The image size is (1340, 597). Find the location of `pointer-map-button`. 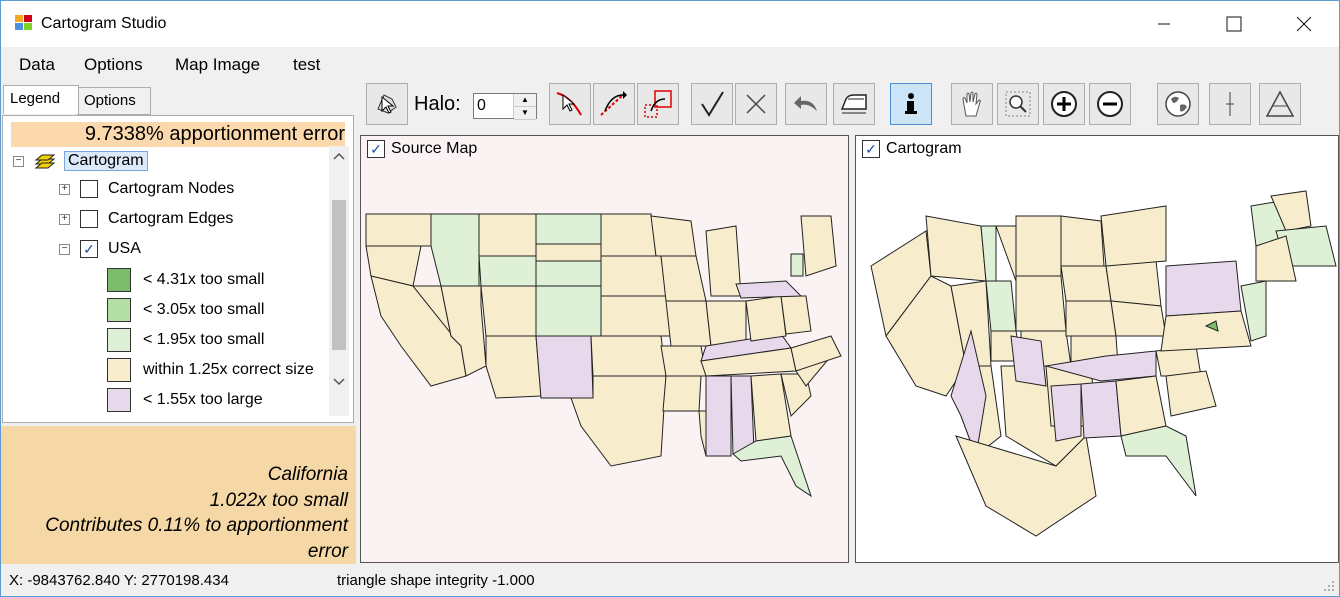

pointer-map-button is located at coordinates (387, 104).